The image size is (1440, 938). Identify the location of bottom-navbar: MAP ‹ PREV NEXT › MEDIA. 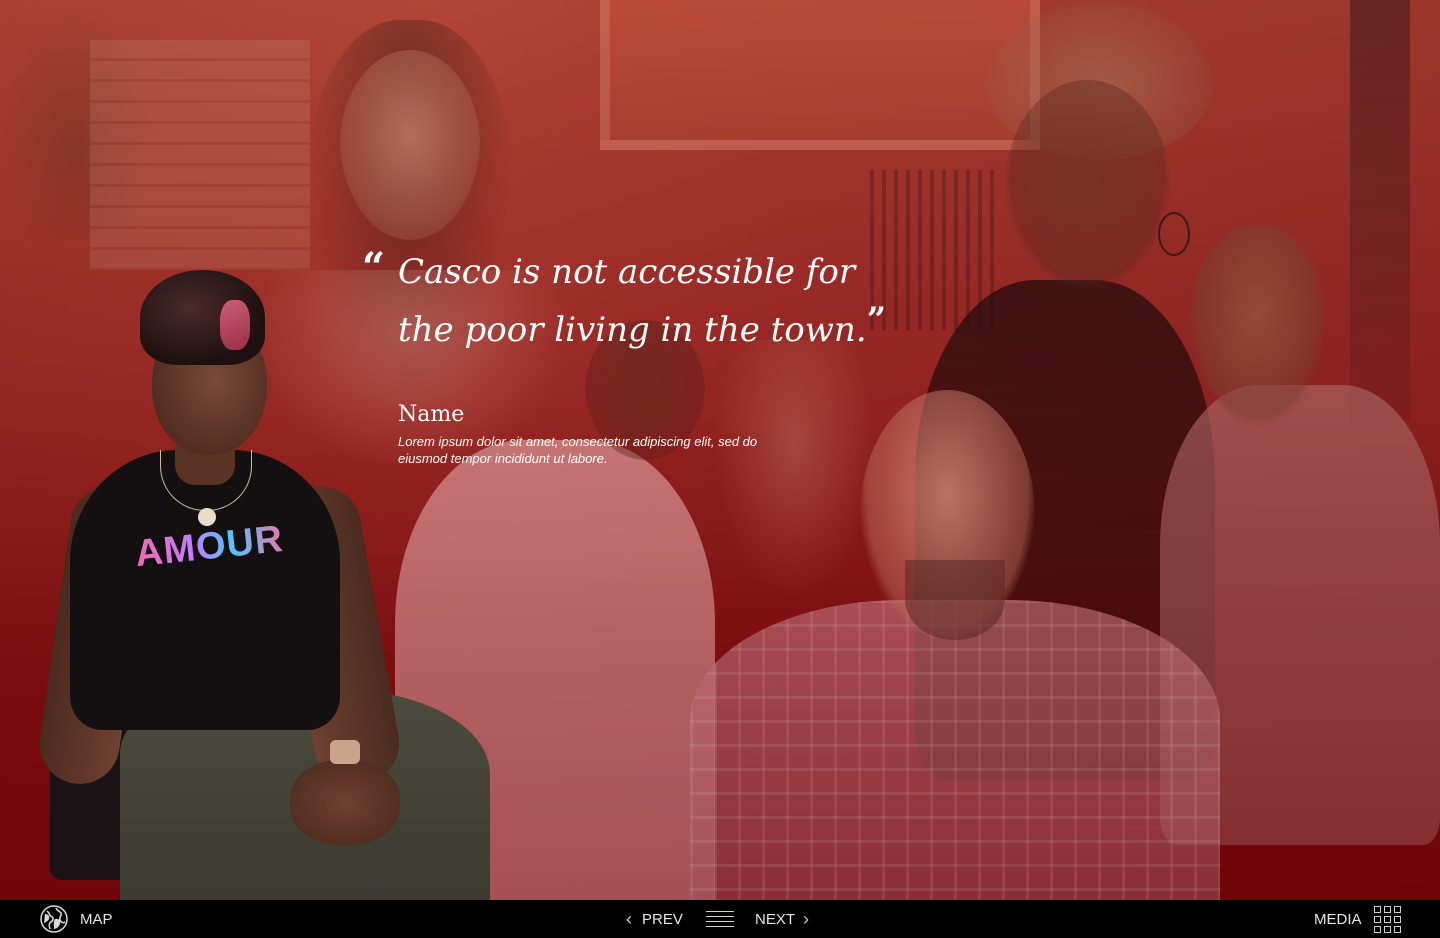
(720, 919).